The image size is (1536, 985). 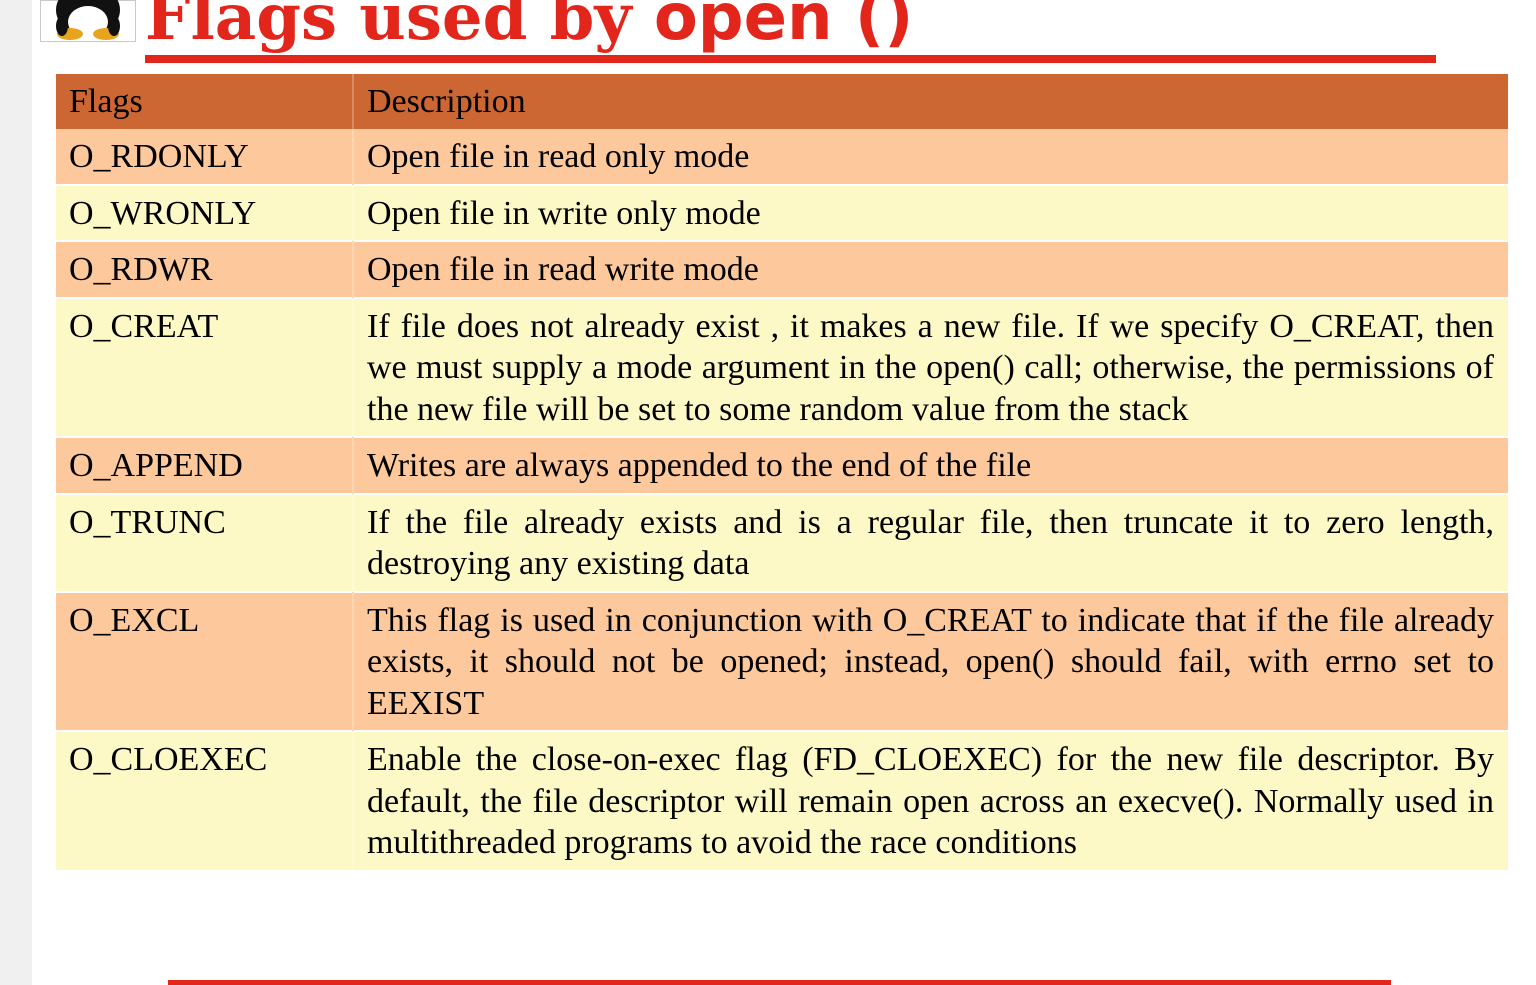 I want to click on bottom-rule, so click(x=779, y=982).